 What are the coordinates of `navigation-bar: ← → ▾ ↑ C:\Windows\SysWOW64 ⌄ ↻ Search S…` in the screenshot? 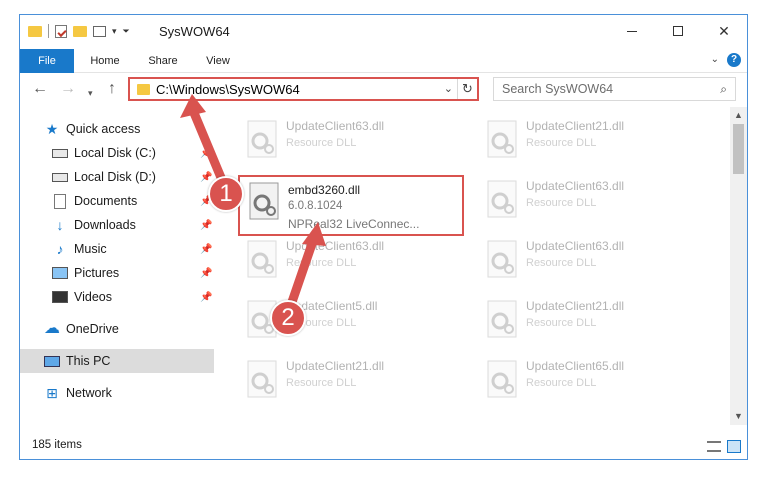 It's located at (383, 90).